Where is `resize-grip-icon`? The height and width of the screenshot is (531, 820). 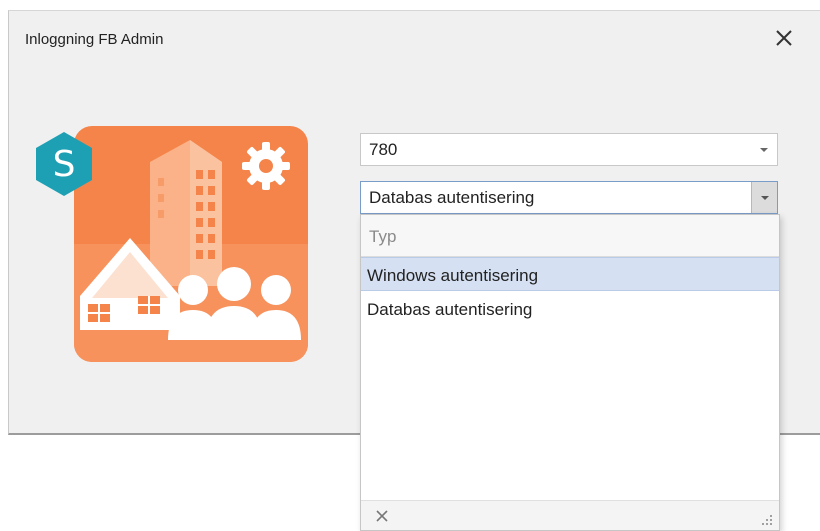 resize-grip-icon is located at coordinates (767, 520).